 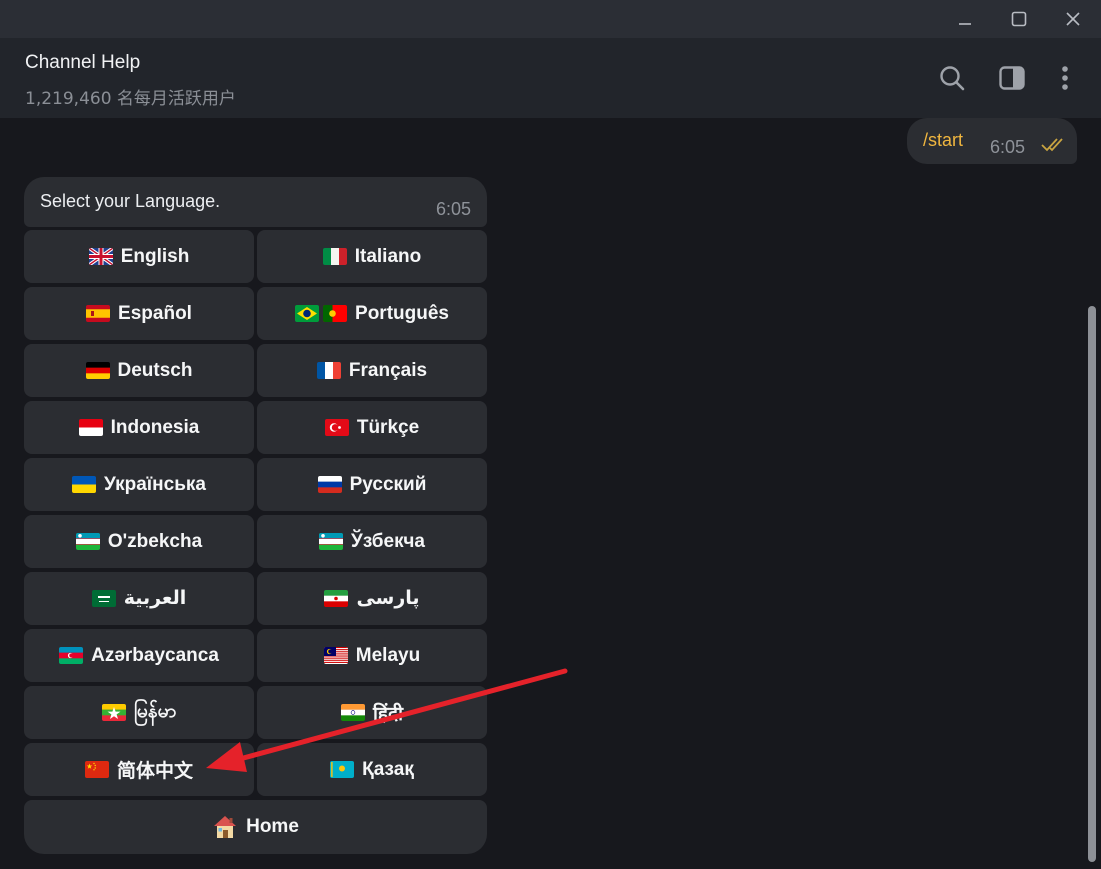 I want to click on sidebar-panel-icon, so click(x=1012, y=78).